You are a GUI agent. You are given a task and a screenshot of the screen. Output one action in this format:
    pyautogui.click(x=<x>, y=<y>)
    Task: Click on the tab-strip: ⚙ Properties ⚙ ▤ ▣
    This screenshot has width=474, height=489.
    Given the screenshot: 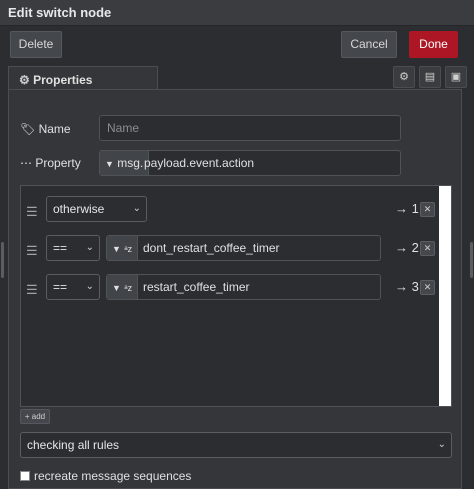 What is the action you would take?
    pyautogui.click(x=237, y=77)
    